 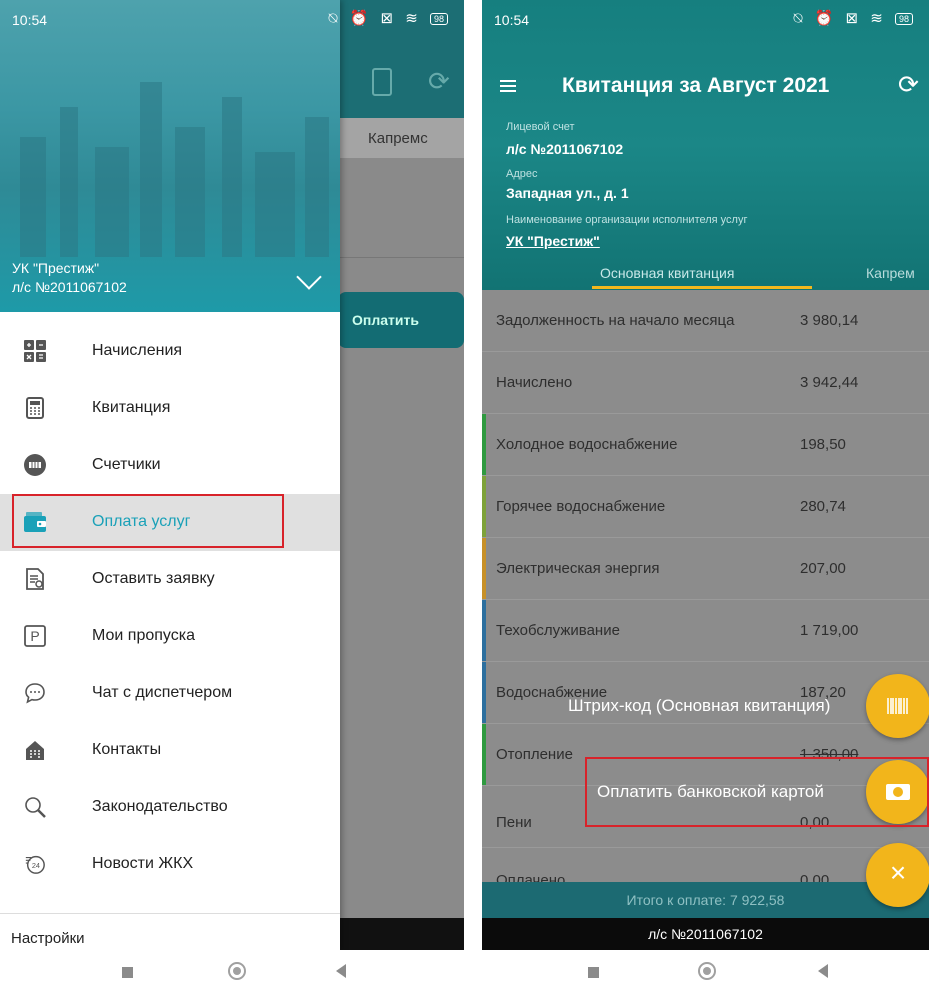 I want to click on item-value: 3 980,14, so click(x=829, y=320).